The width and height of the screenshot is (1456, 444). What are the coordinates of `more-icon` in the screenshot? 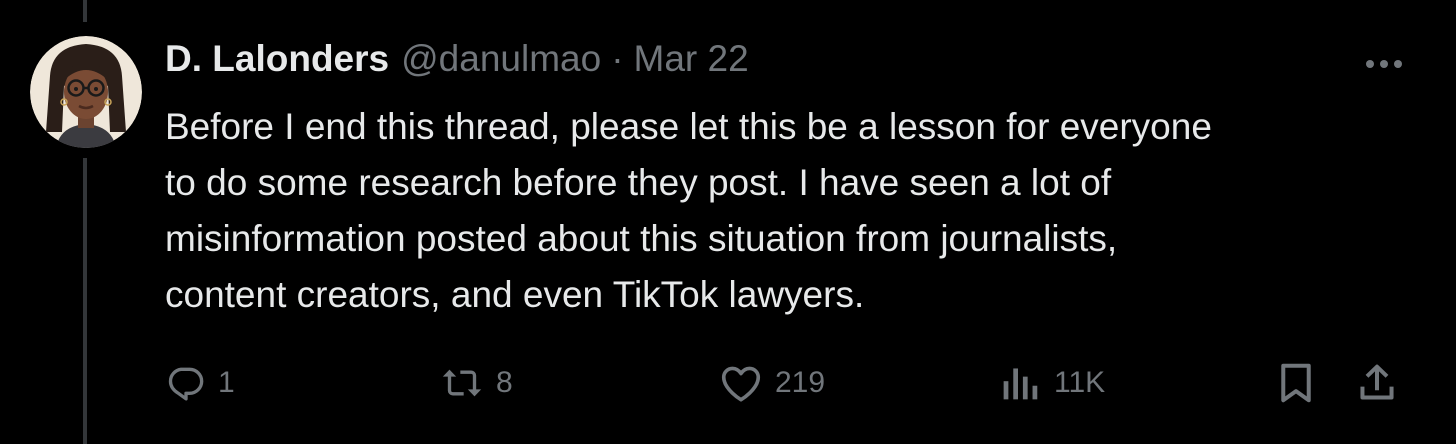 It's located at (1384, 64).